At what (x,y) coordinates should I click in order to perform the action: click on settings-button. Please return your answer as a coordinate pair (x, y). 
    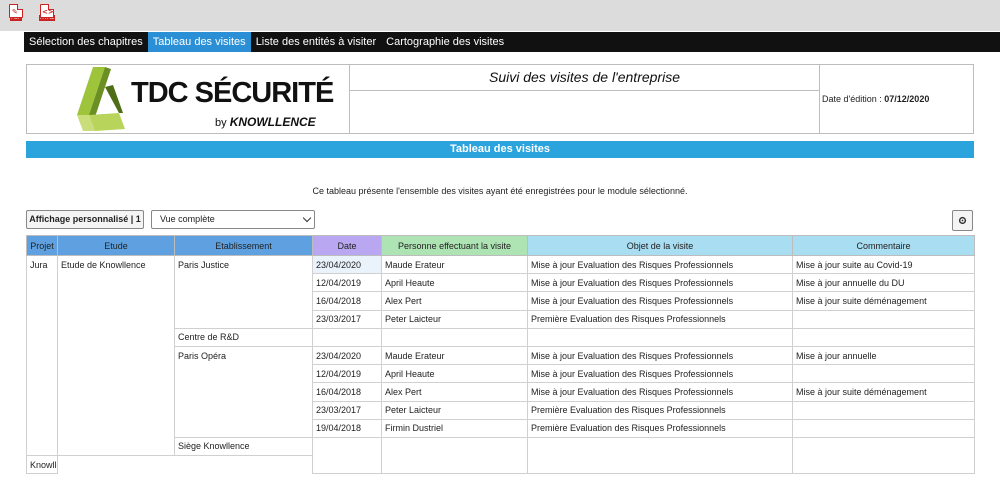
    Looking at the image, I should click on (962, 220).